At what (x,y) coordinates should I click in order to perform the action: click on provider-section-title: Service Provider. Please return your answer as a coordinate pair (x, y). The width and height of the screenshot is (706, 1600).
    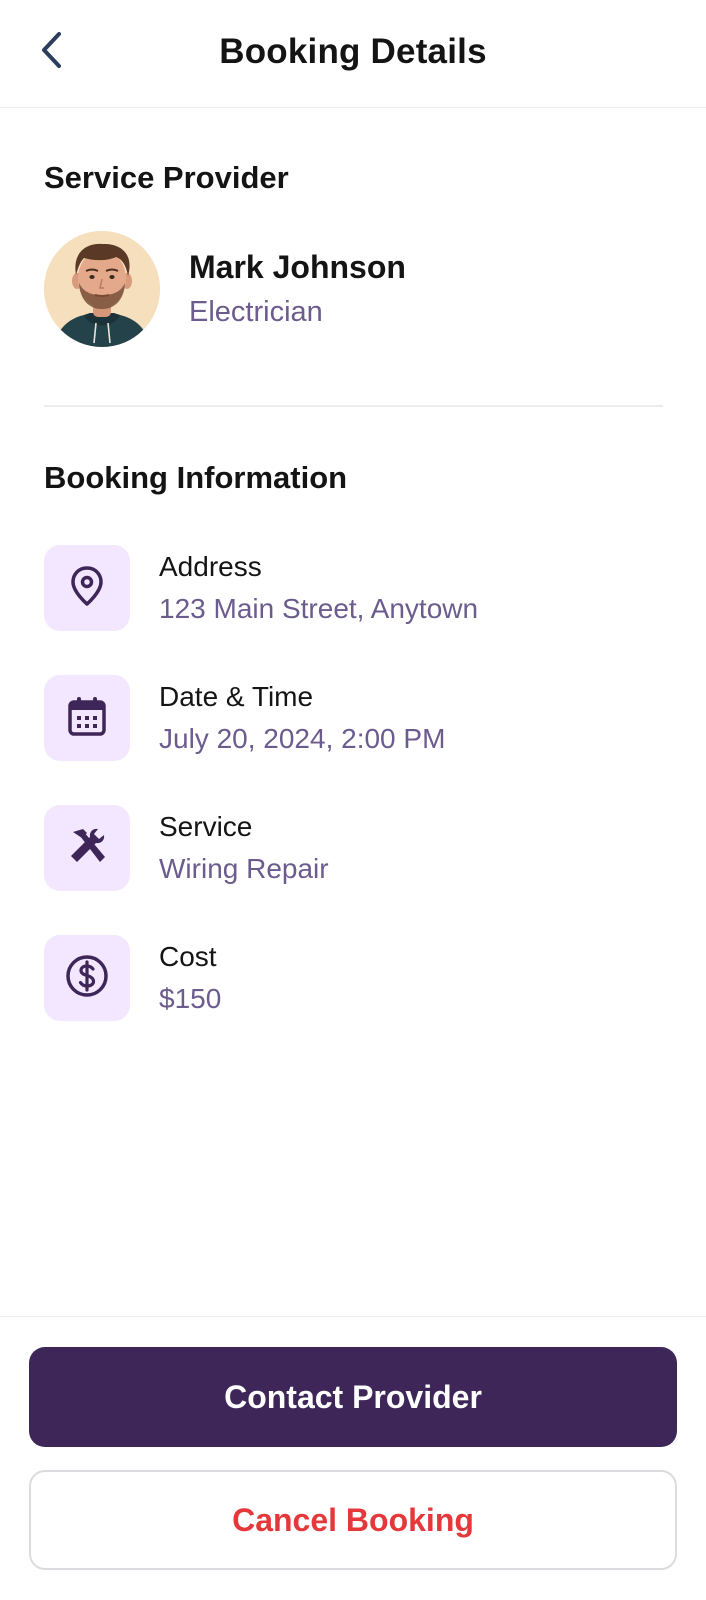
    Looking at the image, I should click on (166, 177).